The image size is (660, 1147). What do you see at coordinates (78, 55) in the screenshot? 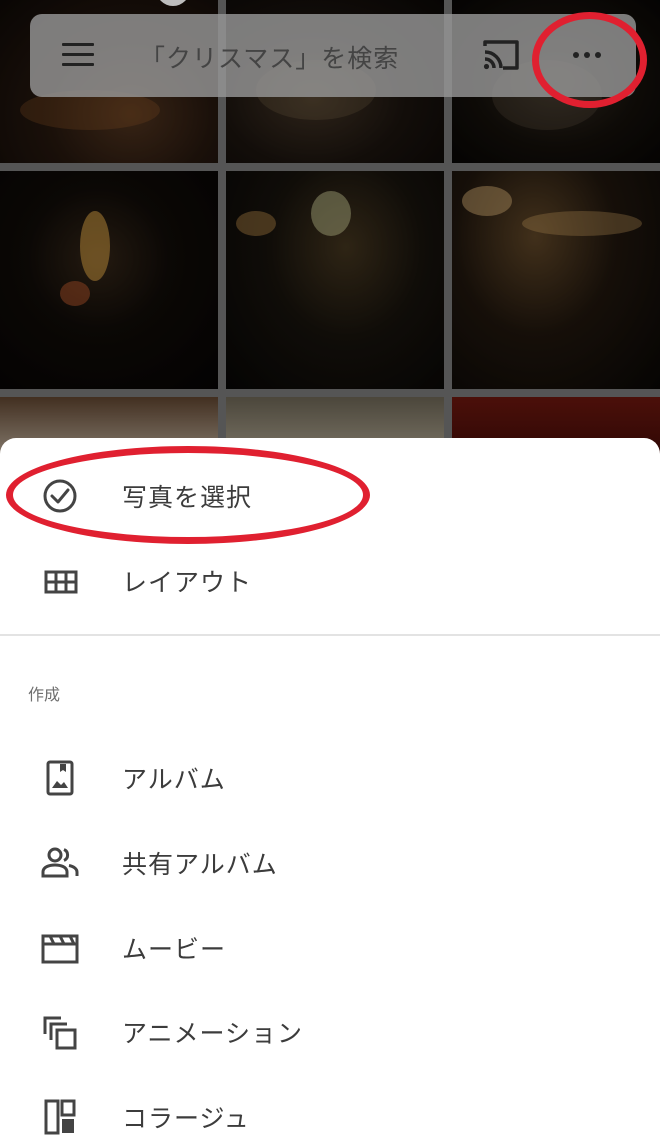
I see `menu-icon` at bounding box center [78, 55].